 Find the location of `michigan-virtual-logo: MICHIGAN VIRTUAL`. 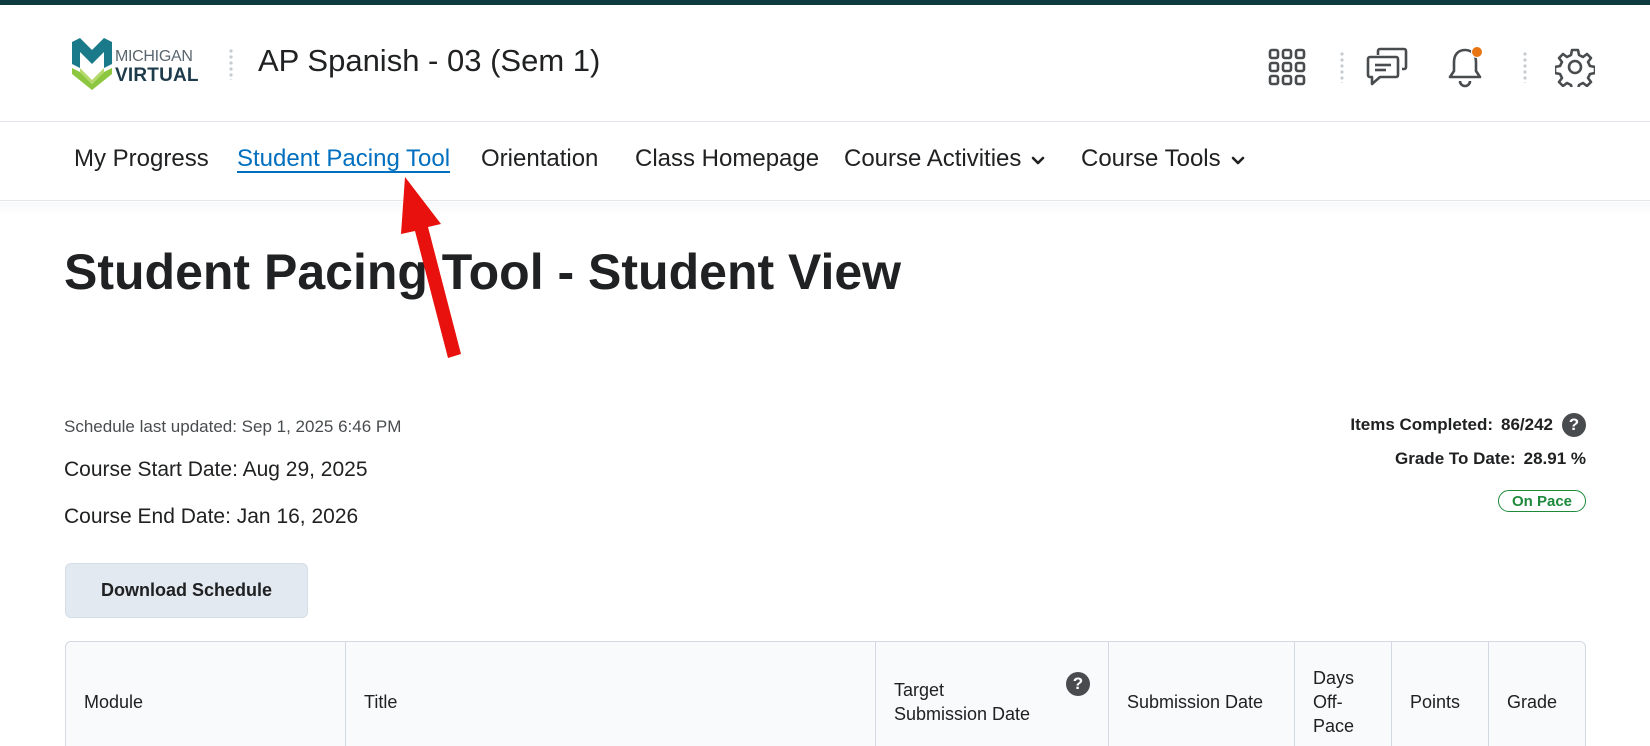

michigan-virtual-logo: MICHIGAN VIRTUAL is located at coordinates (139, 67).